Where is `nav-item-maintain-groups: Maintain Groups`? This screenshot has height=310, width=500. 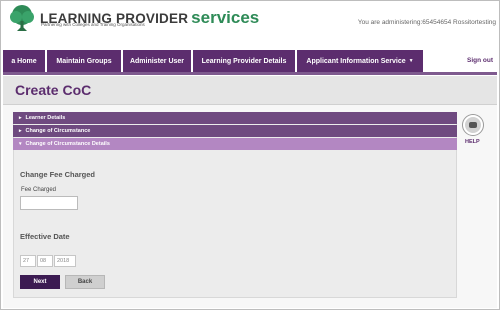
nav-item-maintain-groups: Maintain Groups is located at coordinates (85, 61).